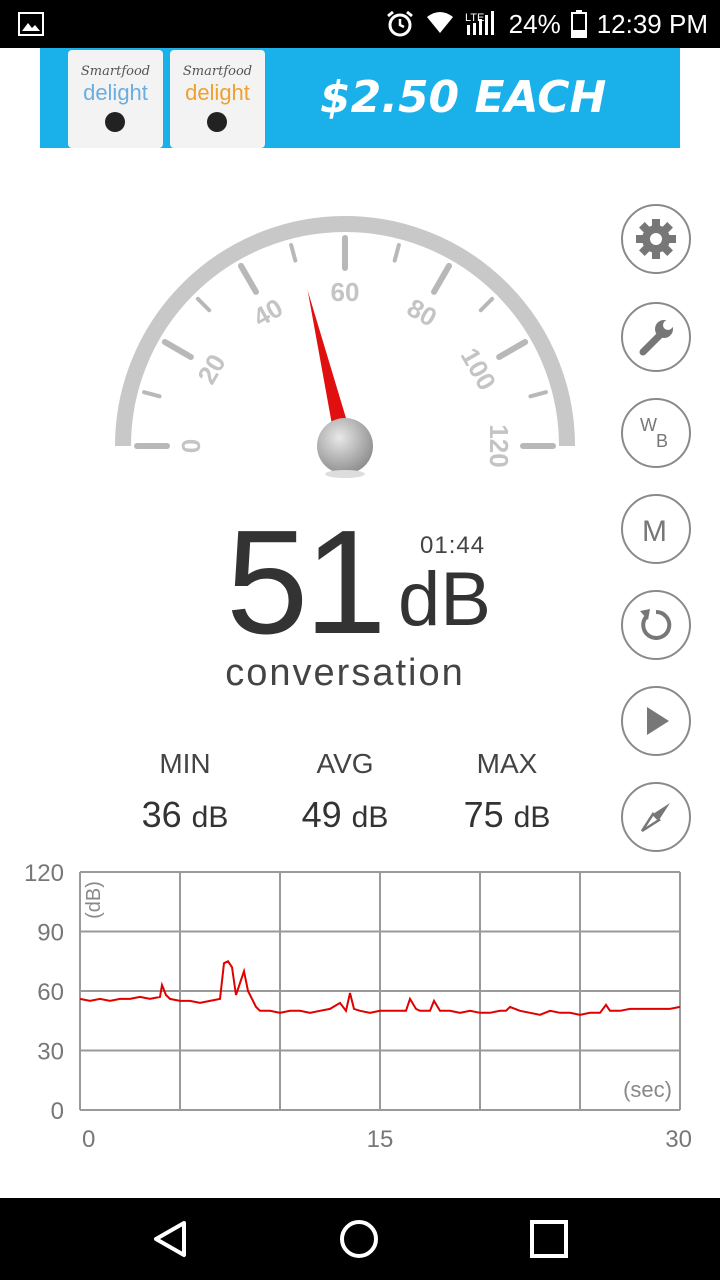  I want to click on chart-y-tick-label: 30, so click(50, 1052).